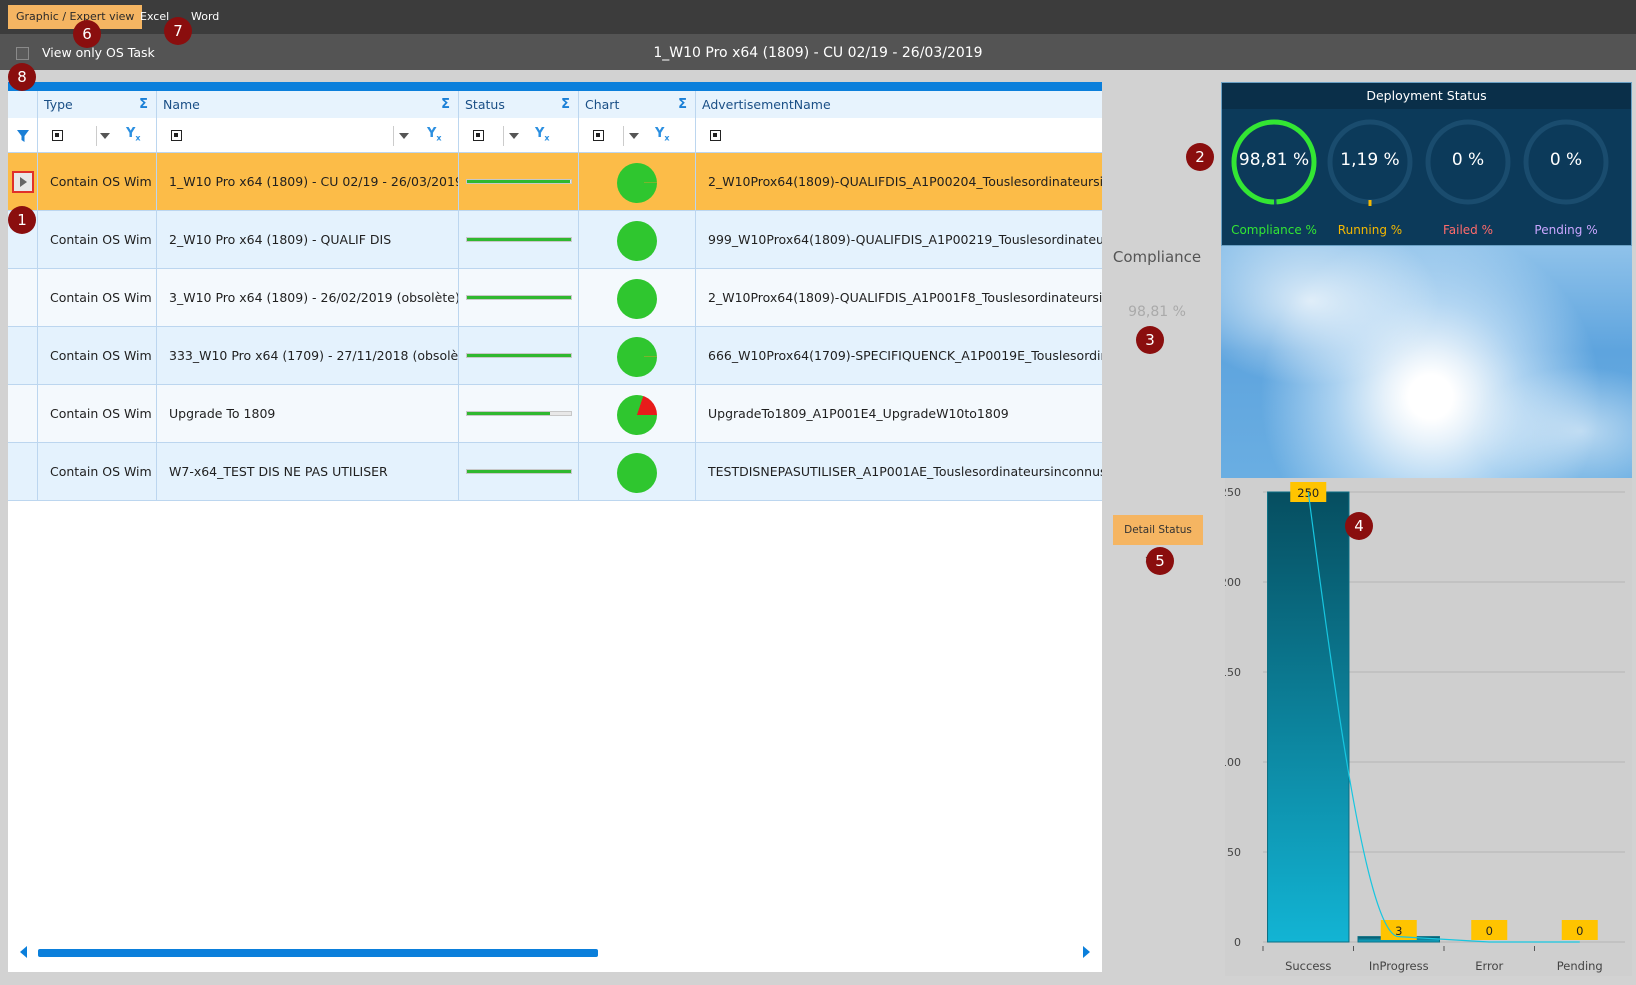  I want to click on category-label: Error, so click(1489, 966).